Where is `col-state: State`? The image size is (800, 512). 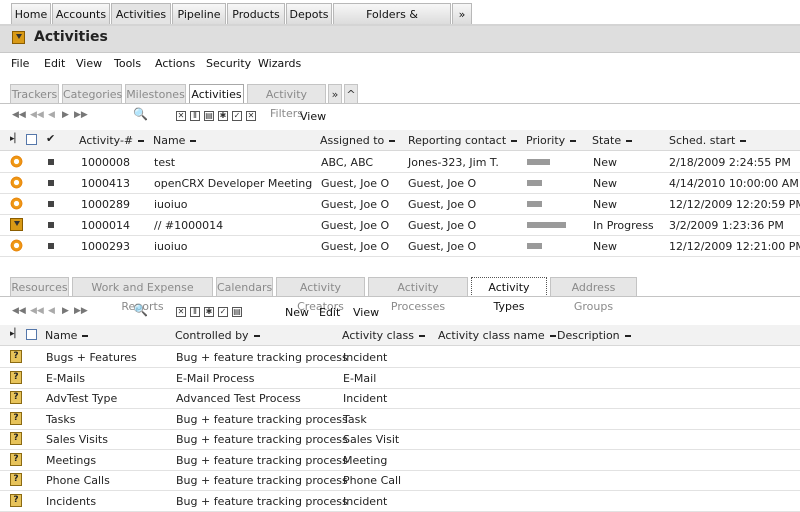
col-state: State is located at coordinates (612, 140).